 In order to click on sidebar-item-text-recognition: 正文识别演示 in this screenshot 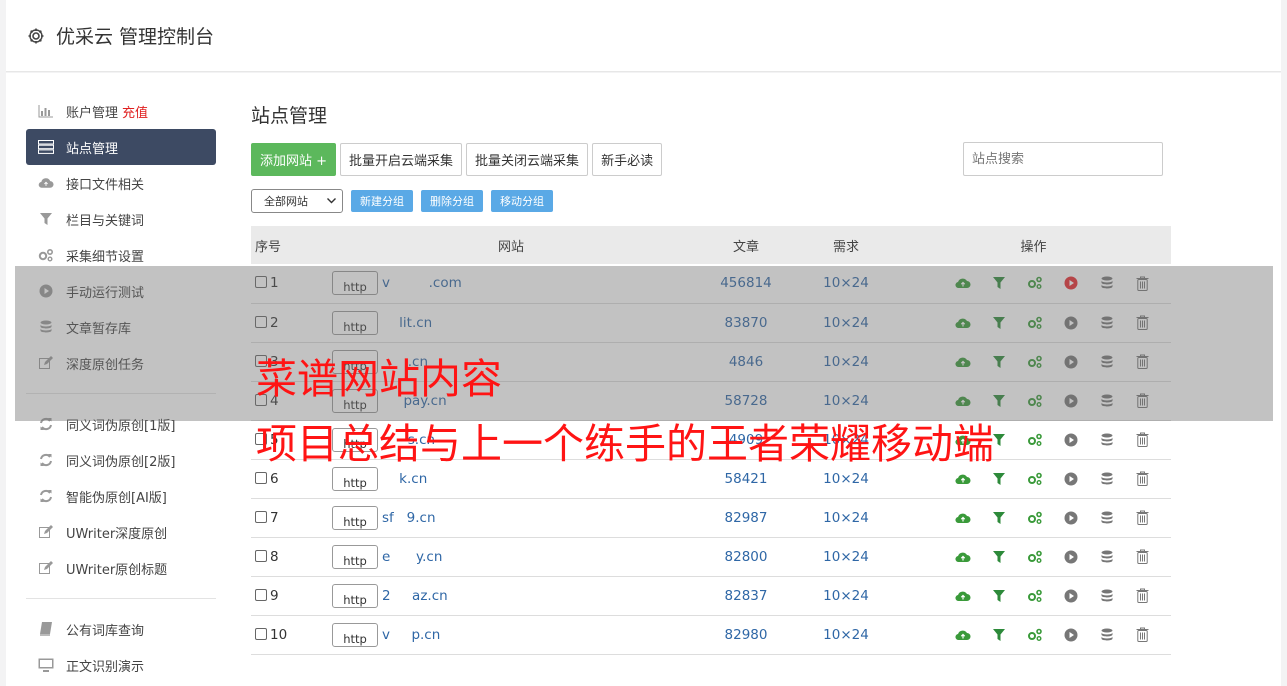, I will do `click(121, 665)`.